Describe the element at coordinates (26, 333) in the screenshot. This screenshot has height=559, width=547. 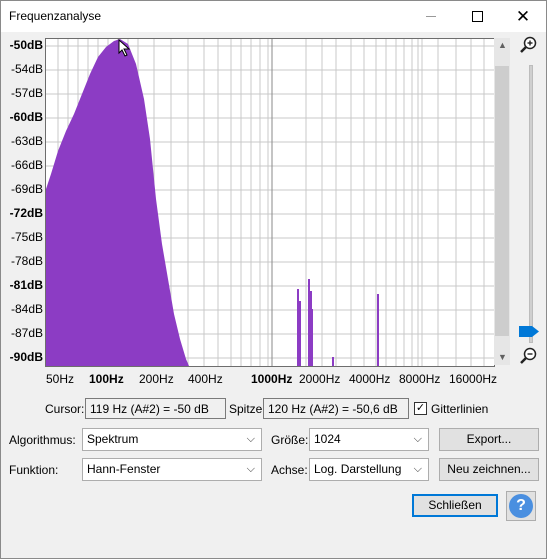
I see `y-tick-label: -87dB` at that location.